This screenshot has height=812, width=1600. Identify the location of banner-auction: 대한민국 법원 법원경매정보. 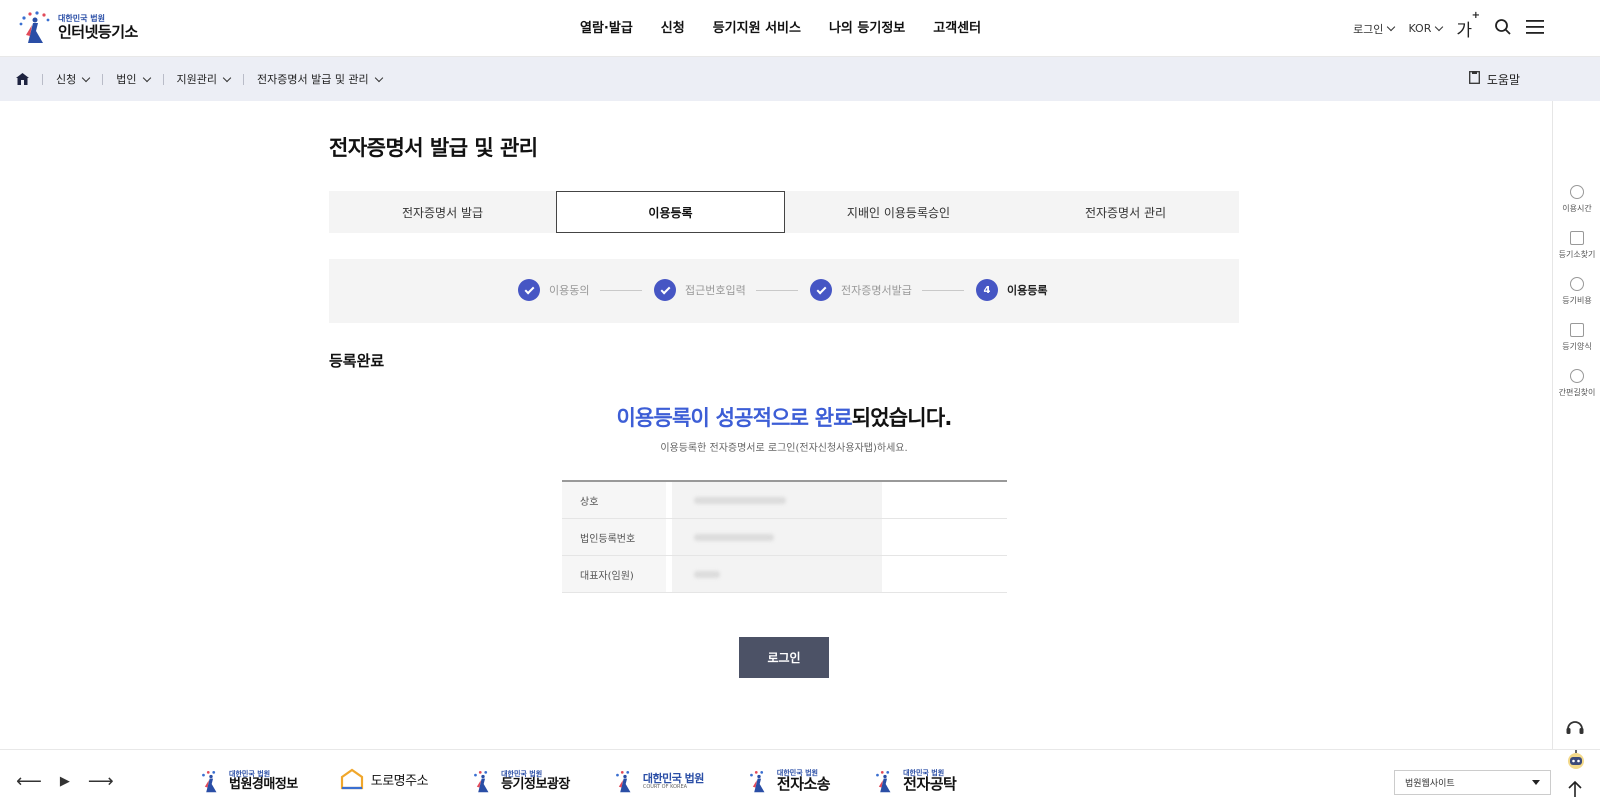
(248, 782).